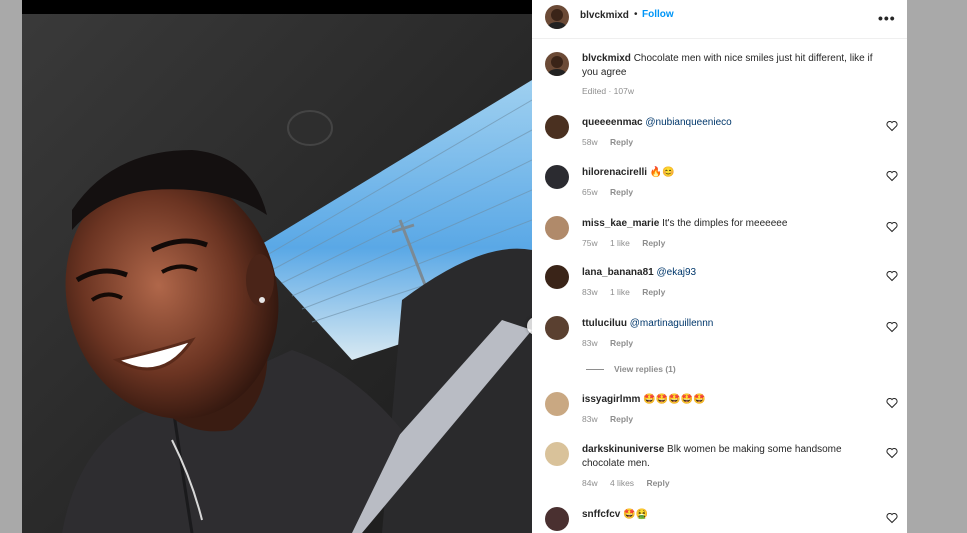 Image resolution: width=967 pixels, height=533 pixels. I want to click on comment-meta: 65w Reply, so click(612, 192).